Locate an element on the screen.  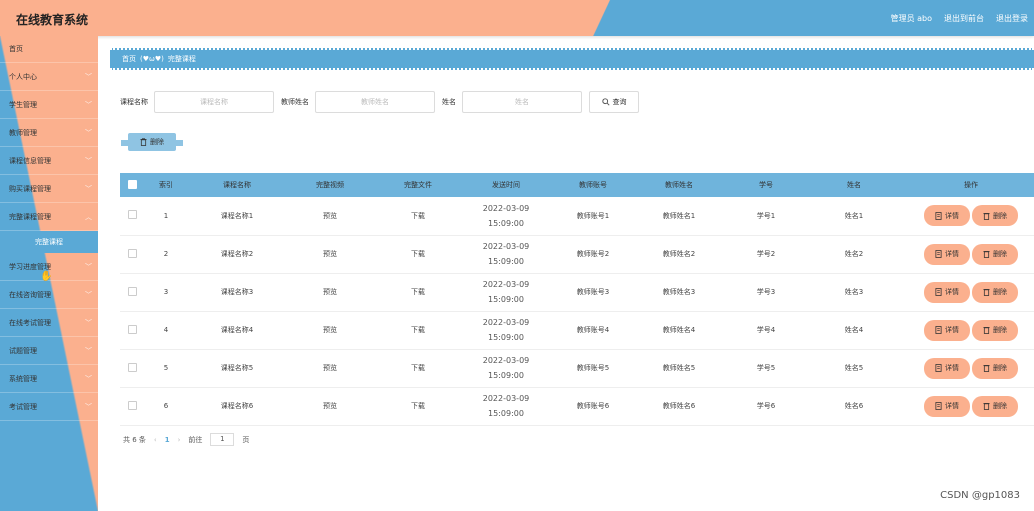
top-header: 在线教育系统 管理员 abo 退出到前台 退出登录 is located at coordinates (517, 18).